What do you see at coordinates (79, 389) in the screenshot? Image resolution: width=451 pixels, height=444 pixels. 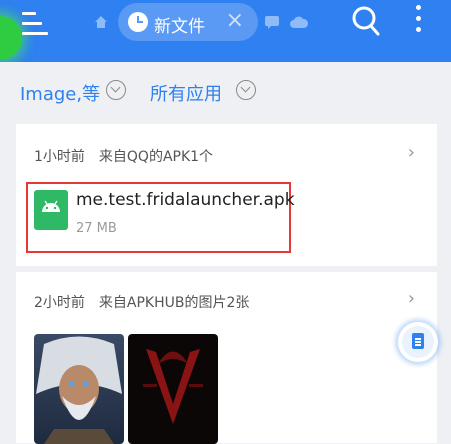 I see `warrior-portrait-thumbnail` at bounding box center [79, 389].